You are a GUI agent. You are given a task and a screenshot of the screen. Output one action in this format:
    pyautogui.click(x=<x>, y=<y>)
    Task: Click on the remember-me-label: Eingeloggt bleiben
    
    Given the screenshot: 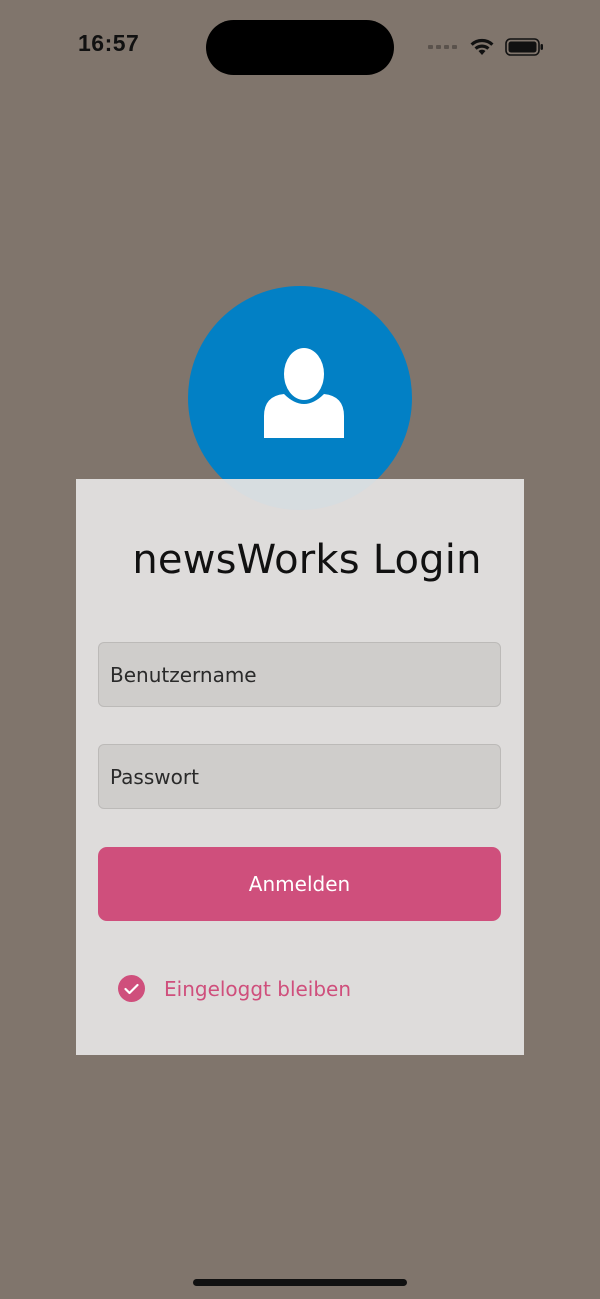 What is the action you would take?
    pyautogui.click(x=257, y=989)
    